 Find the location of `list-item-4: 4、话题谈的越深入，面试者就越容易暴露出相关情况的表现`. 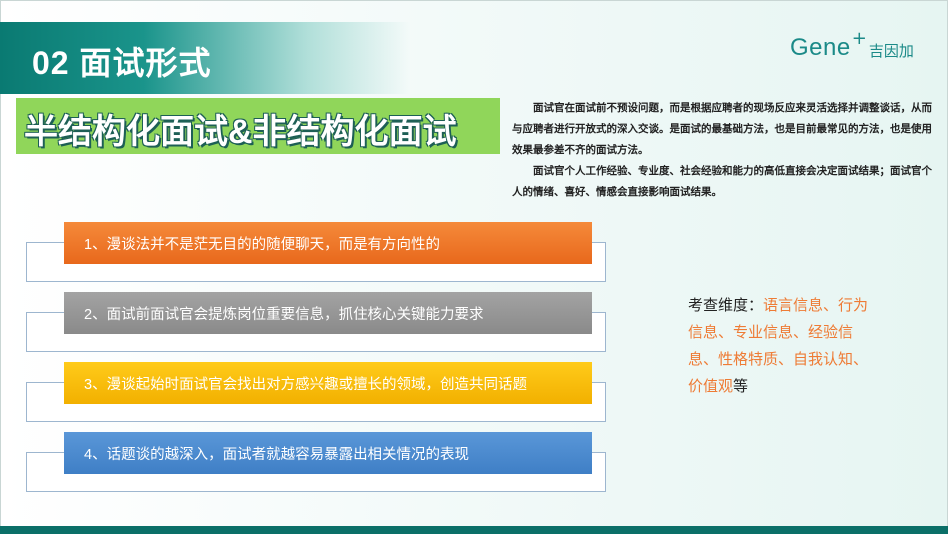

list-item-4: 4、话题谈的越深入，面试者就越容易暴露出相关情况的表现 is located at coordinates (328, 453).